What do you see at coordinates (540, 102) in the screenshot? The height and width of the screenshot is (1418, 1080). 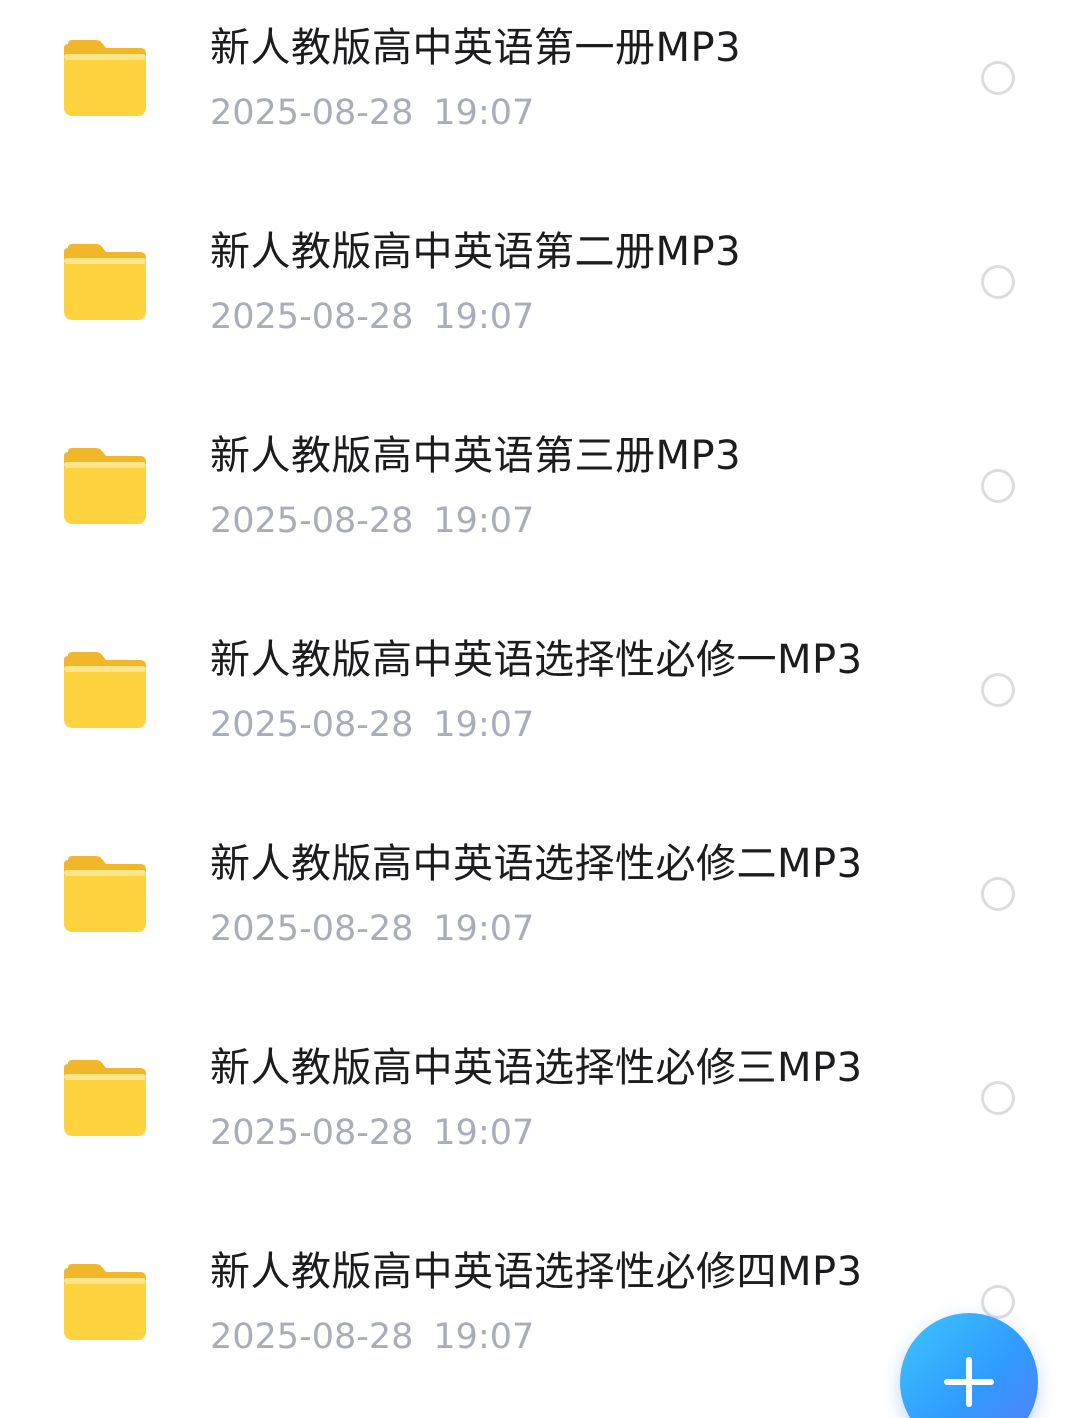 I see `file-row-folder: 新人教版高中英语第一册MP3 2025-08-28 19:07` at bounding box center [540, 102].